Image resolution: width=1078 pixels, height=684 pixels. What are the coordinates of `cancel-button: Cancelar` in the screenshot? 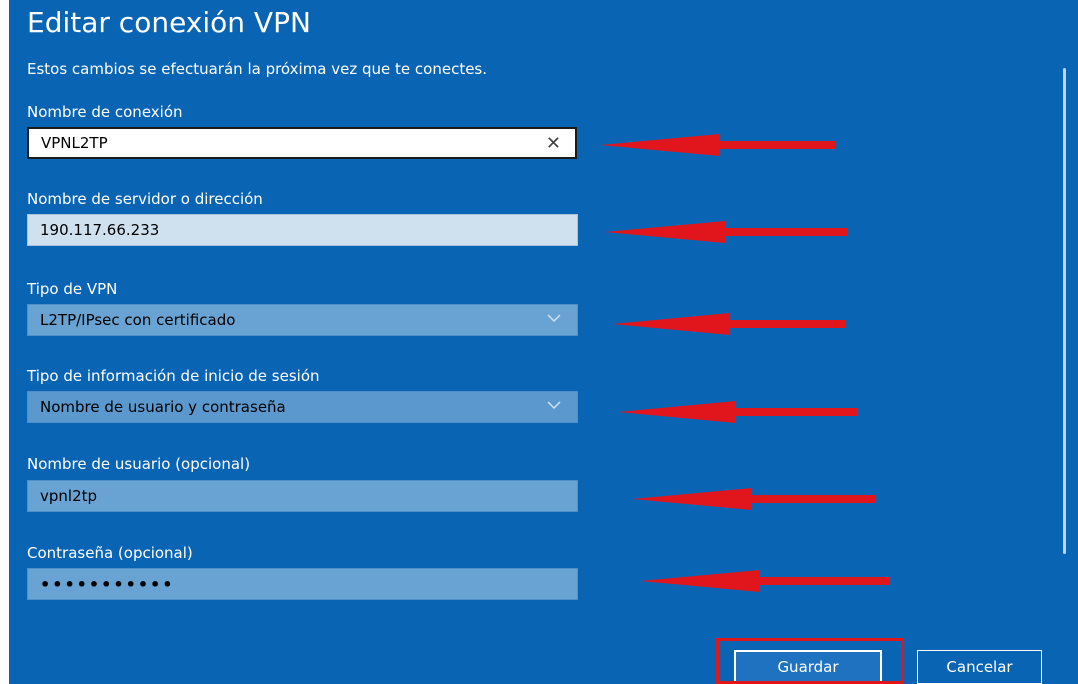 It's located at (979, 667).